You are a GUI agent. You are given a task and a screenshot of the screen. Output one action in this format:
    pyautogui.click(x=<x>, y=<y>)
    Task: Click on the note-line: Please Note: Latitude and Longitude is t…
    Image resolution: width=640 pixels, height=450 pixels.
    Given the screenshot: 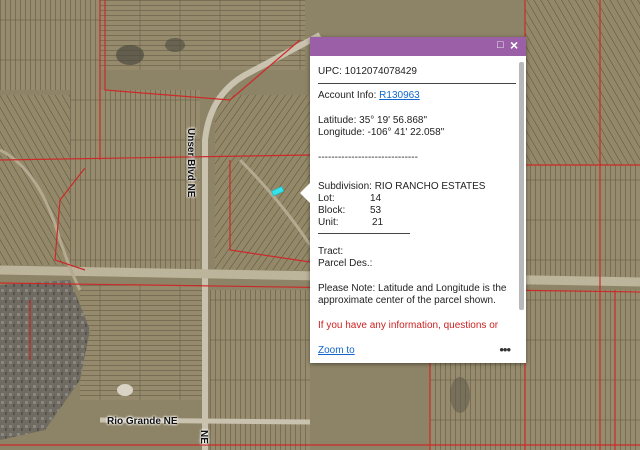 What is the action you would take?
    pyautogui.click(x=412, y=288)
    